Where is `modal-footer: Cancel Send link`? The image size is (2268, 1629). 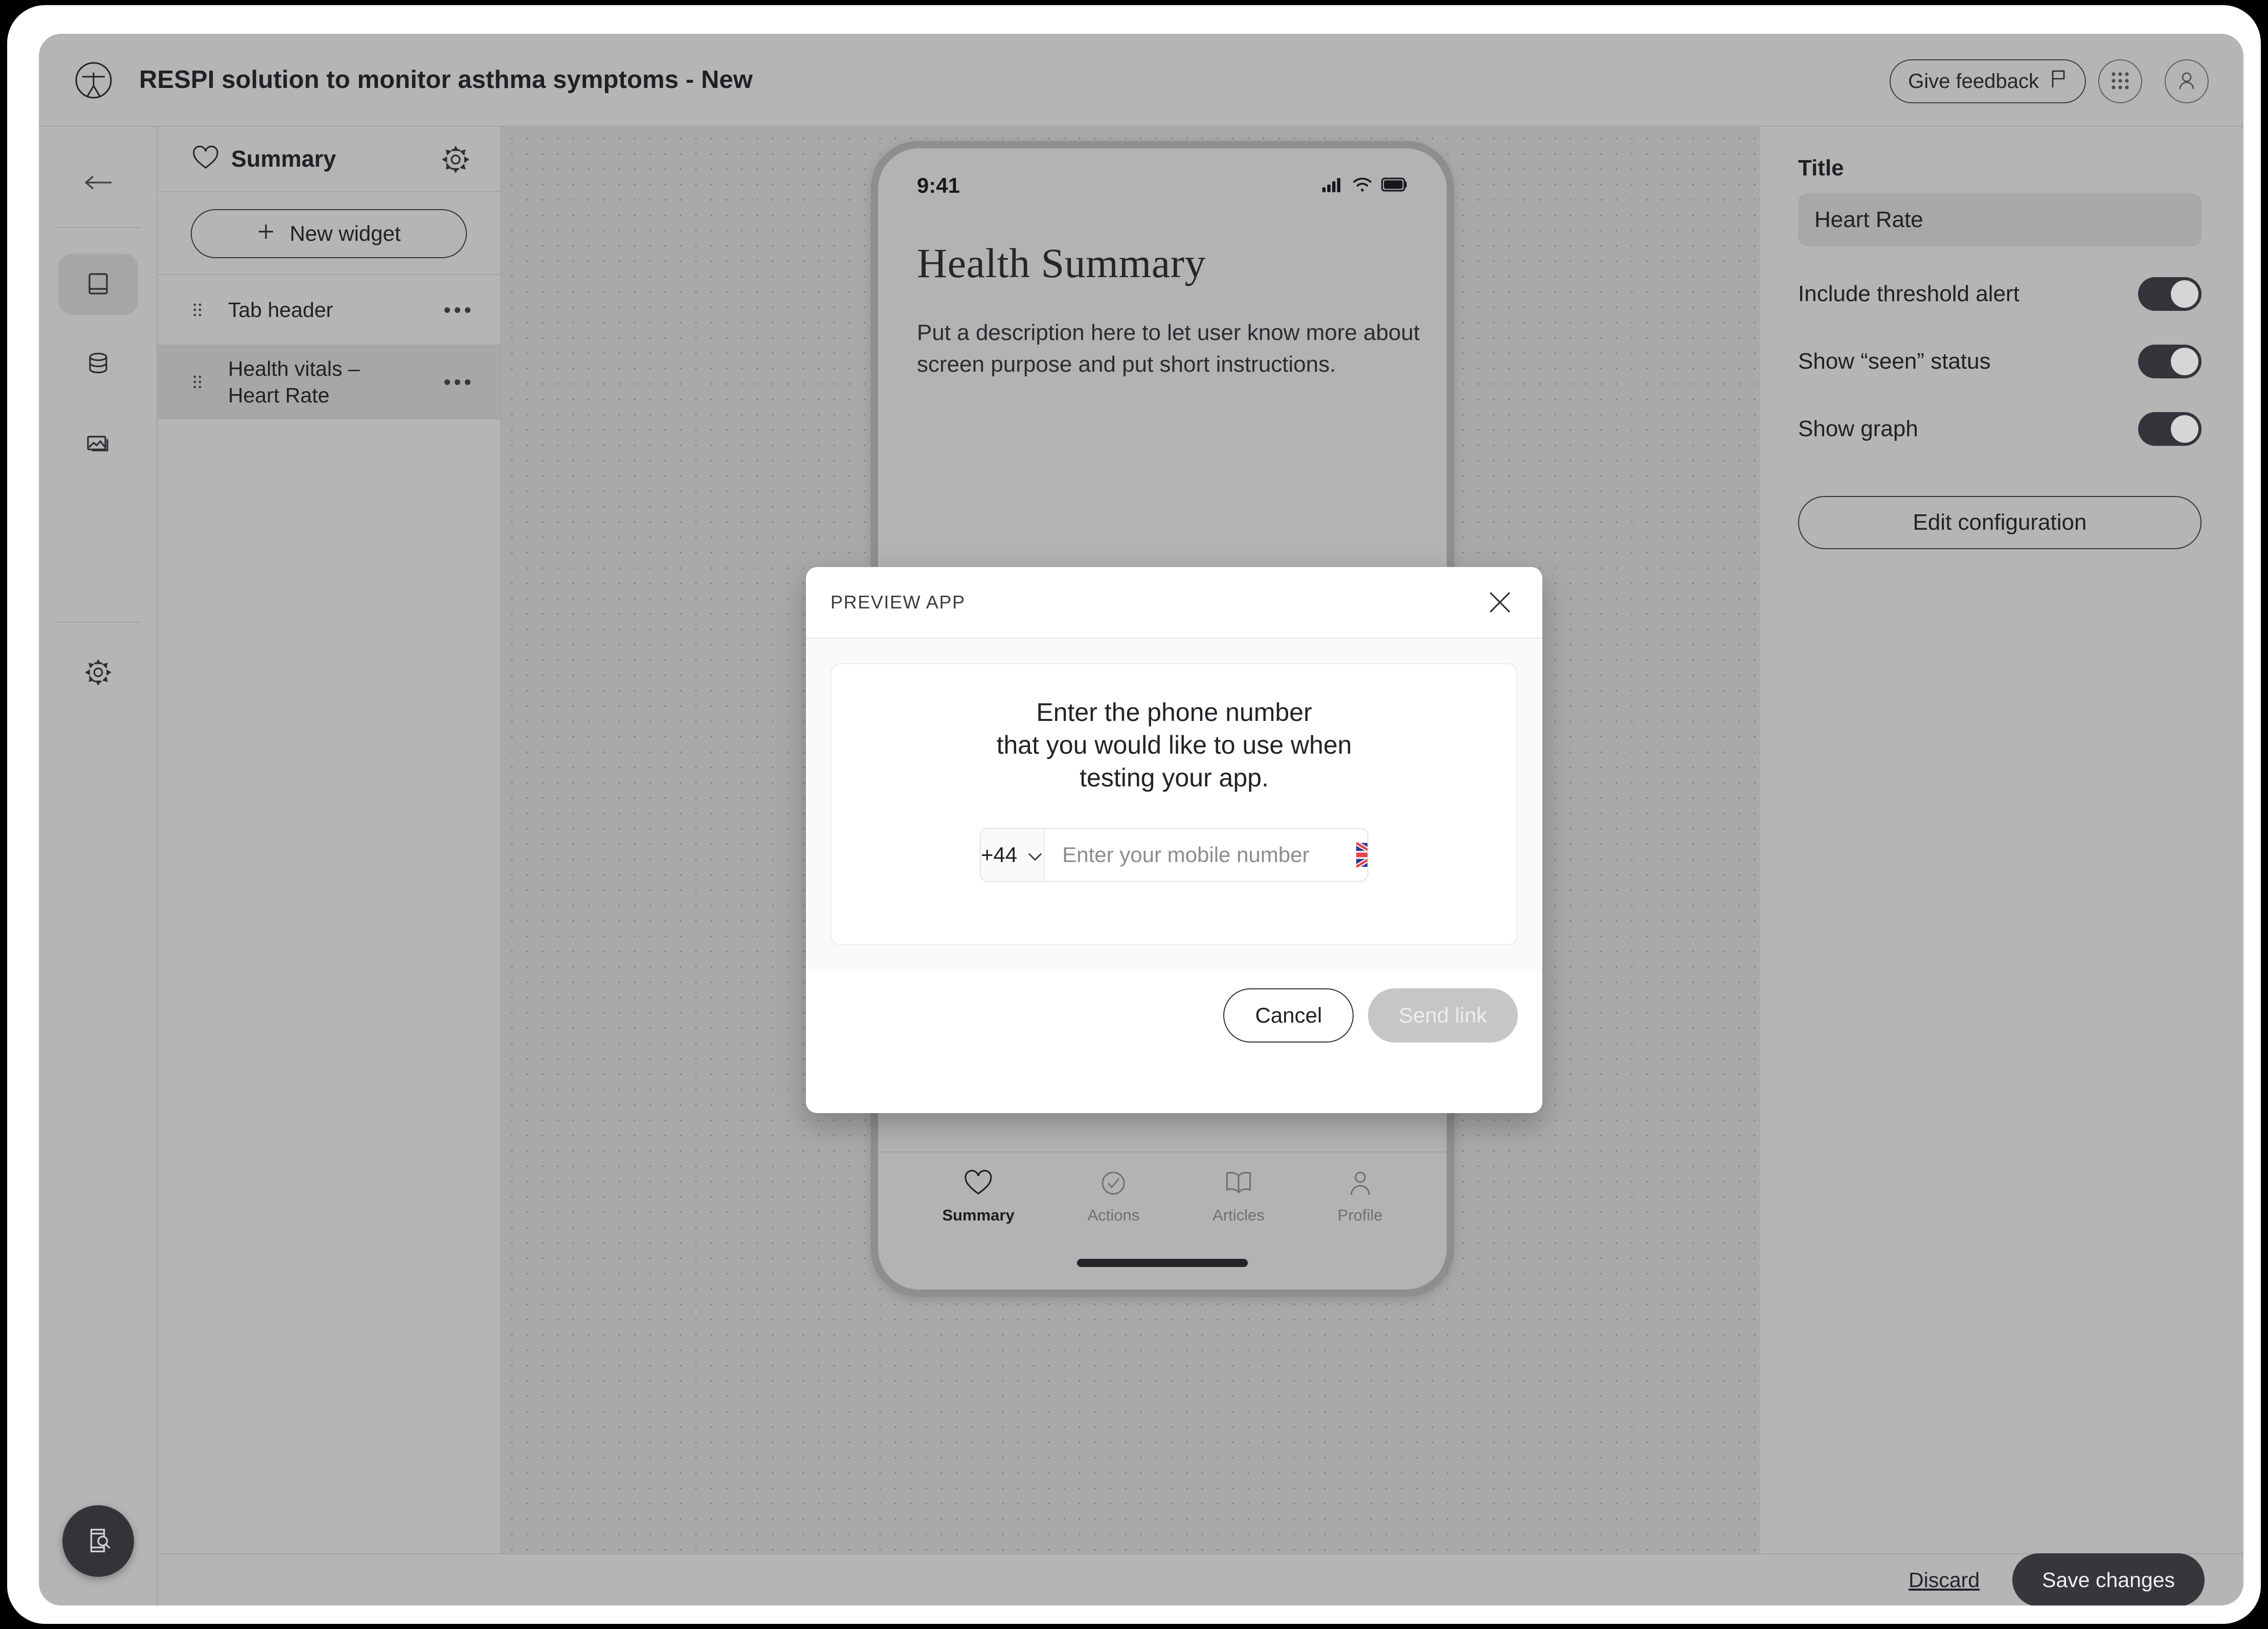
modal-footer: Cancel Send link is located at coordinates (1174, 1041).